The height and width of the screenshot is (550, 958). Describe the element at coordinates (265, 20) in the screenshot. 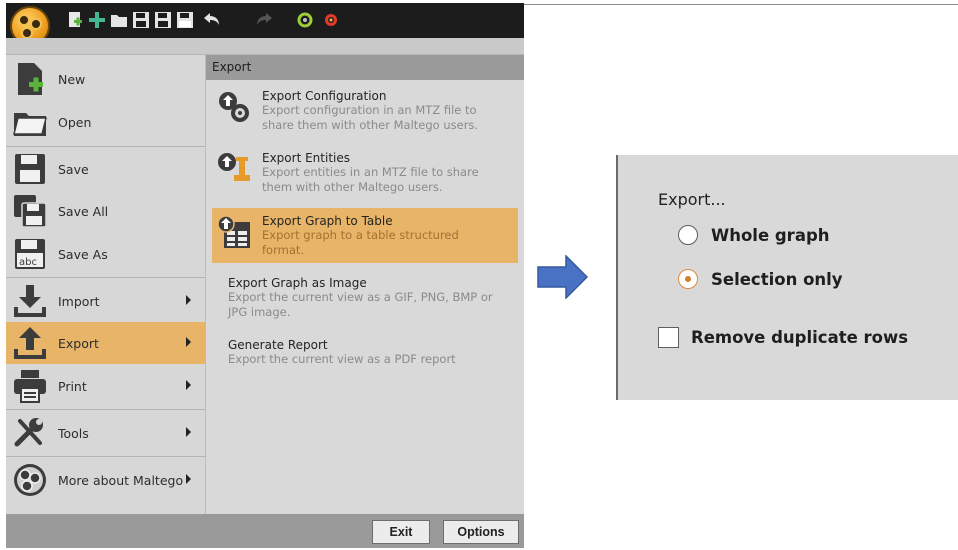

I see `redo-icon` at that location.